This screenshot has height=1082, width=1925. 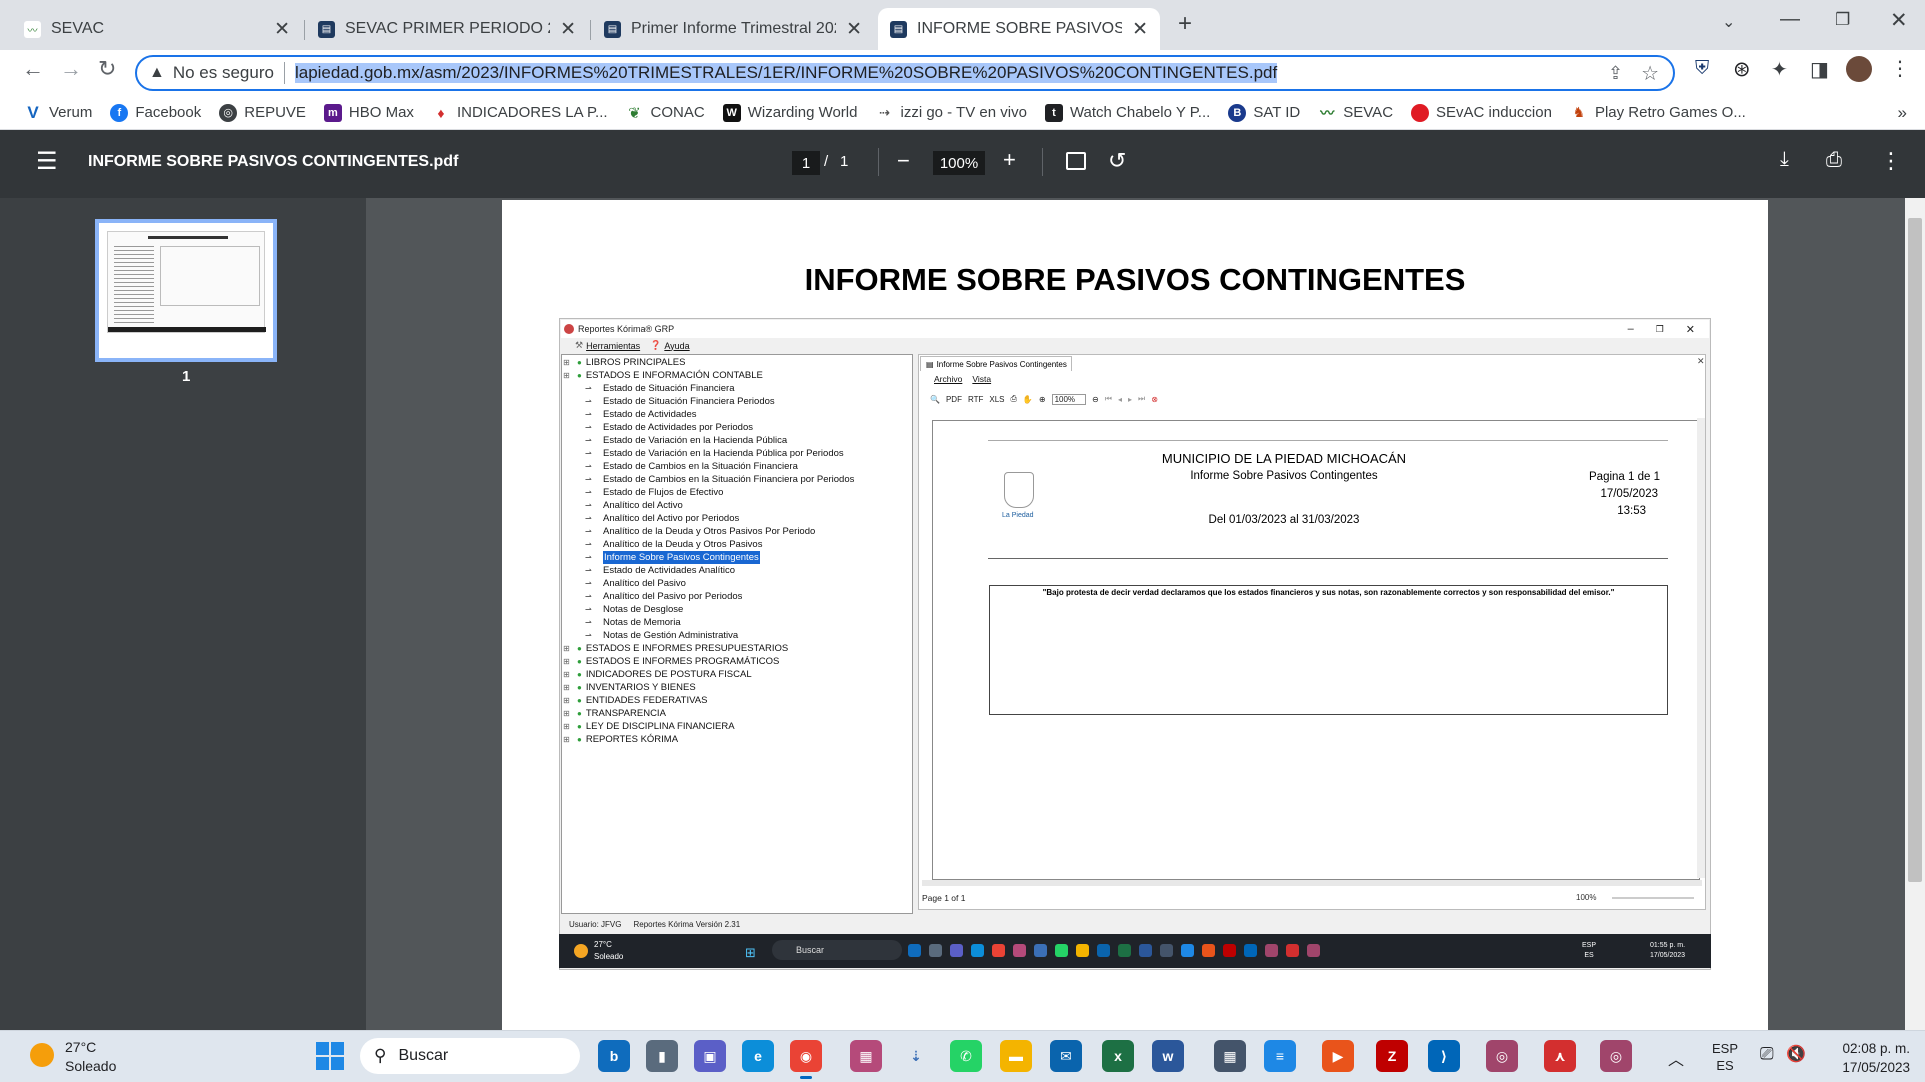 What do you see at coordinates (1796, 1054) in the screenshot?
I see `volume-muted-icon: 🔇` at bounding box center [1796, 1054].